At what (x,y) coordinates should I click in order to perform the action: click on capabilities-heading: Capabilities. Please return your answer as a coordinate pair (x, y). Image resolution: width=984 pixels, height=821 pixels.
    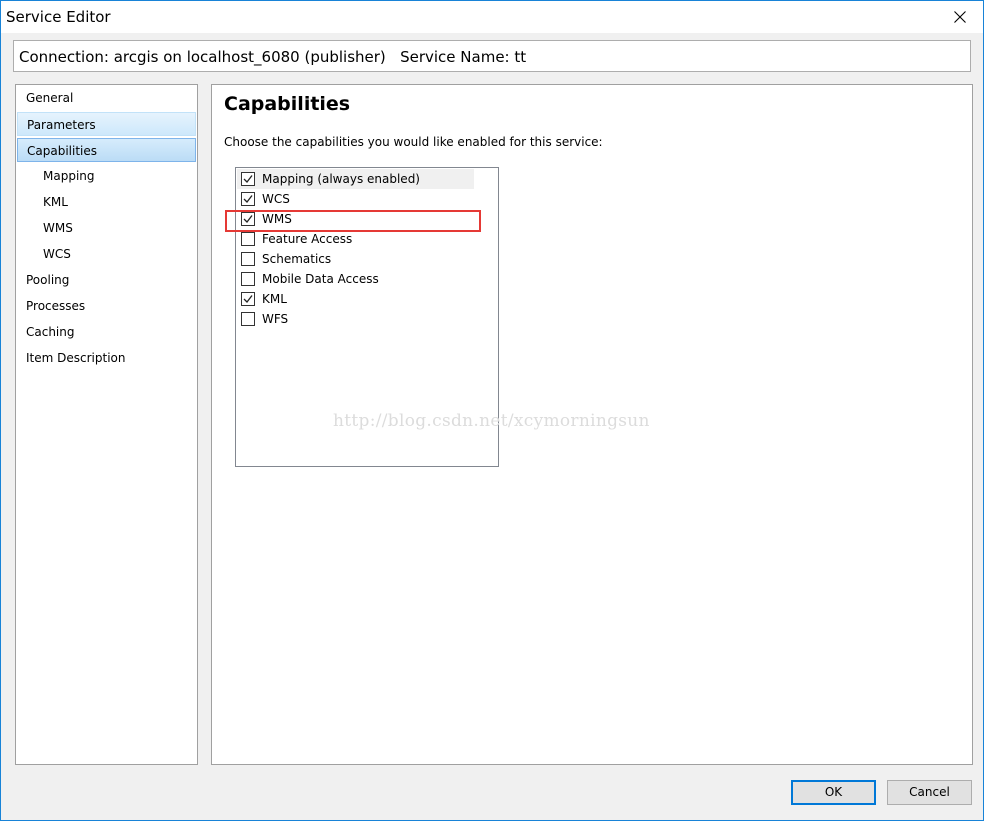
    Looking at the image, I should click on (287, 104).